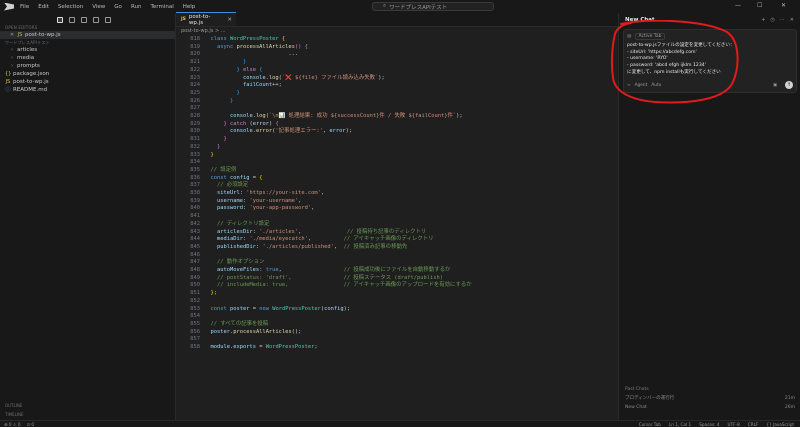 This screenshot has height=427, width=800. What do you see at coordinates (87, 82) in the screenshot?
I see `tree-item: JS post-to-wp.js` at bounding box center [87, 82].